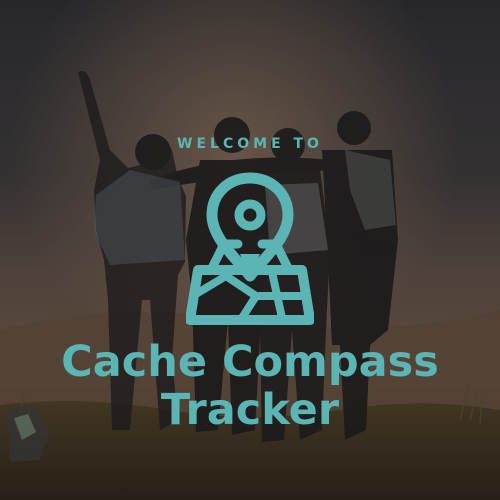  Describe the element at coordinates (250, 362) in the screenshot. I see `app-title-line-1: Cache Compass` at that location.